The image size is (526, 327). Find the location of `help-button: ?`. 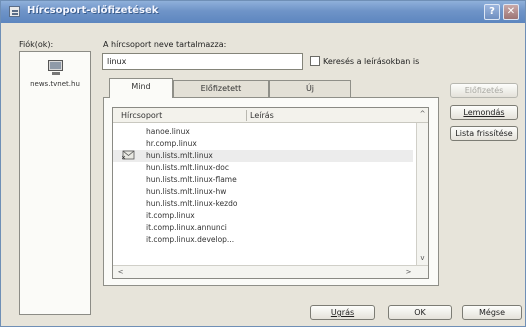

help-button: ? is located at coordinates (492, 12).